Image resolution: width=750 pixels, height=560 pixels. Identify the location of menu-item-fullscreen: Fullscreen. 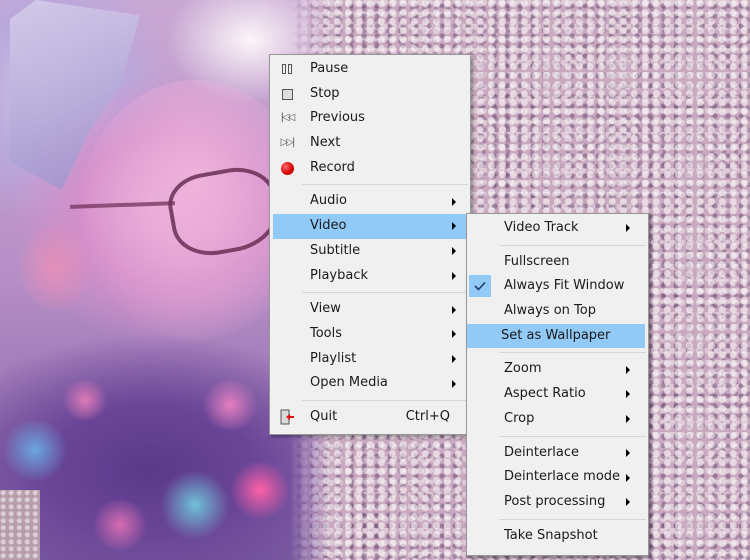
(557, 262).